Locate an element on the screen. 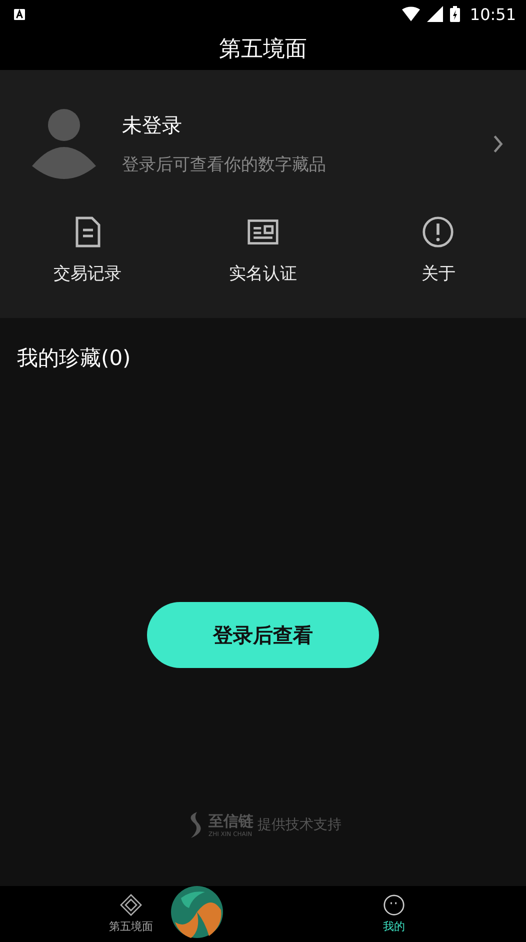  wifi-icon is located at coordinates (411, 14).